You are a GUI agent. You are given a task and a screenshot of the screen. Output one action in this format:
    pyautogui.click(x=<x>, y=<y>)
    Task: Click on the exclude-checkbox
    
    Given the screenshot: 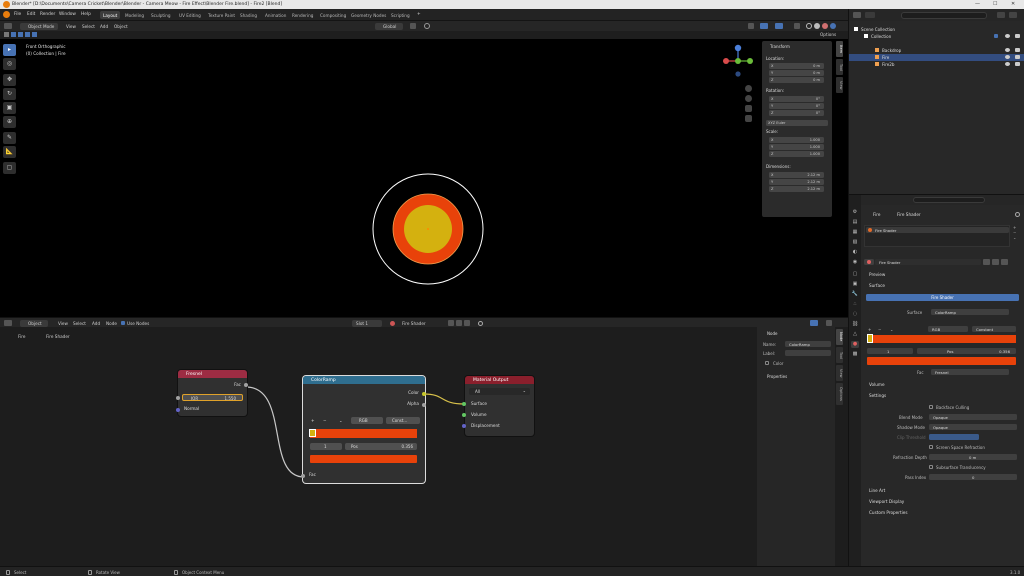 What is the action you would take?
    pyautogui.click(x=996, y=36)
    